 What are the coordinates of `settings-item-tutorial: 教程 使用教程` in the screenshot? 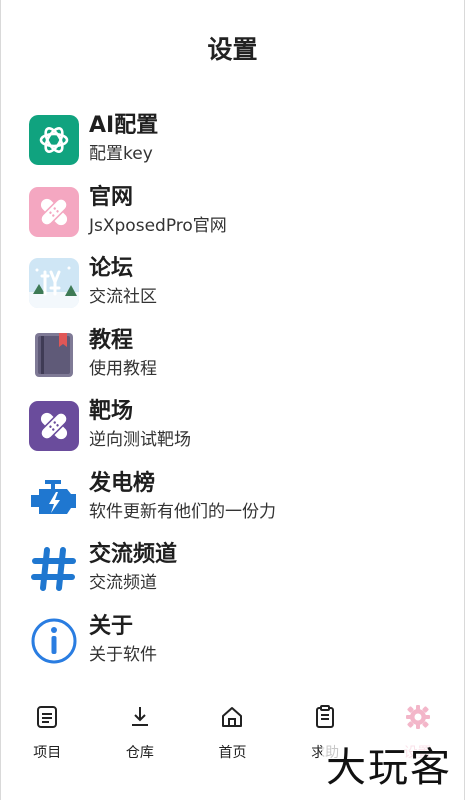 It's located at (236, 362).